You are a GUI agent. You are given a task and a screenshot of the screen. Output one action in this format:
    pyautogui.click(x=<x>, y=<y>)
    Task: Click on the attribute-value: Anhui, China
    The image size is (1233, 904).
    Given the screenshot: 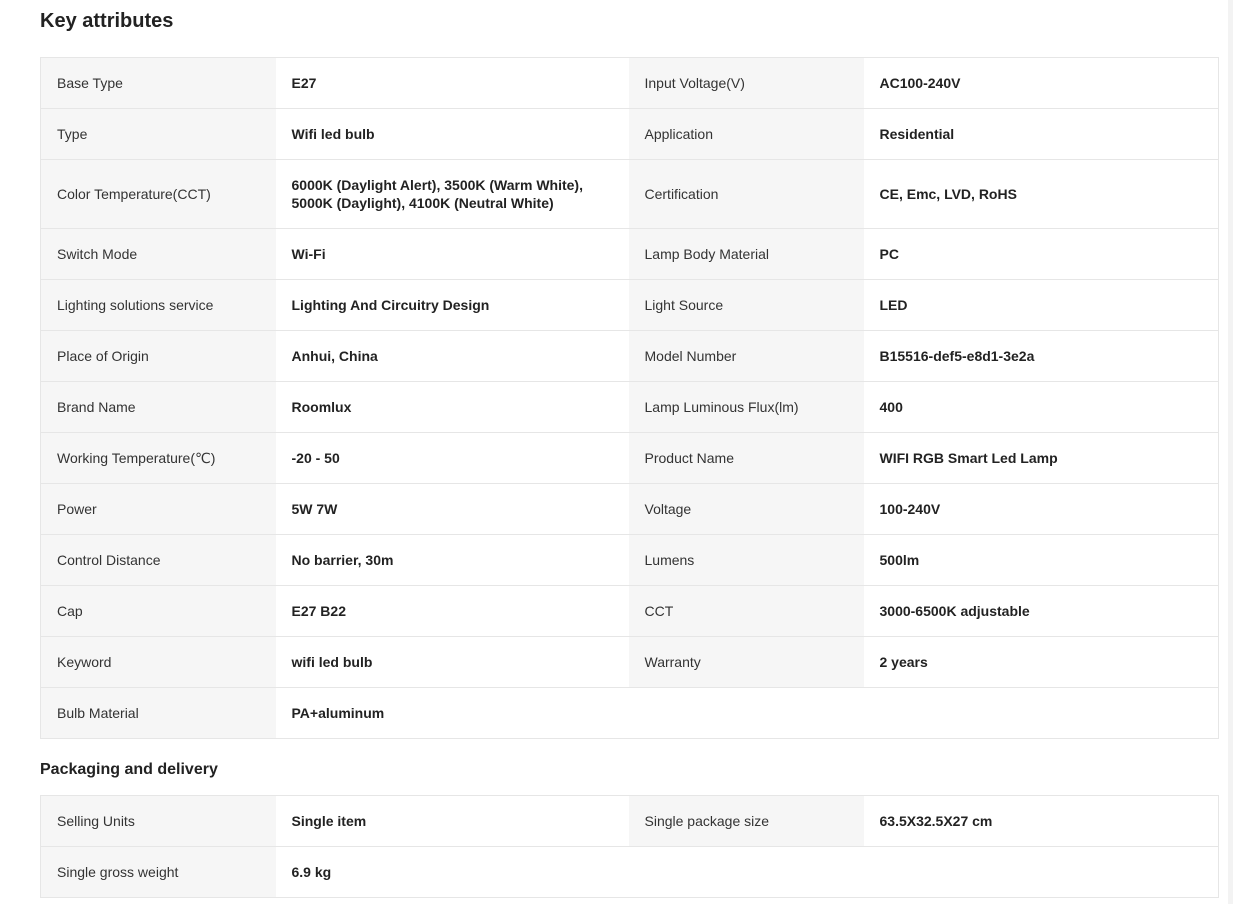 What is the action you would take?
    pyautogui.click(x=452, y=356)
    